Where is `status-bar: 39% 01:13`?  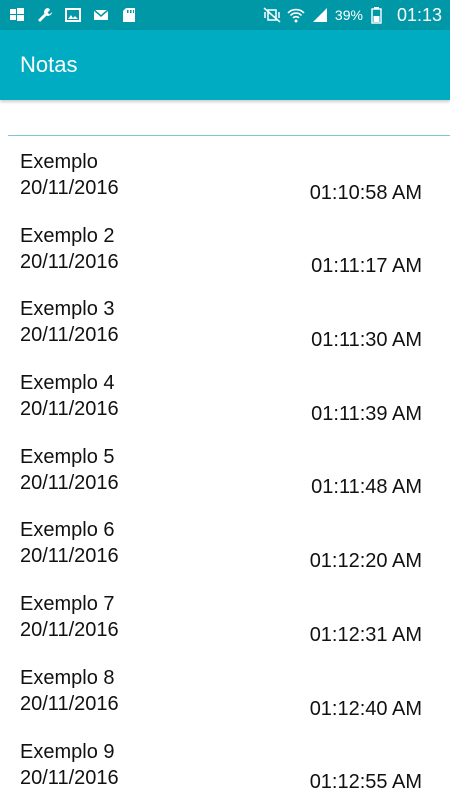 status-bar: 39% 01:13 is located at coordinates (225, 15).